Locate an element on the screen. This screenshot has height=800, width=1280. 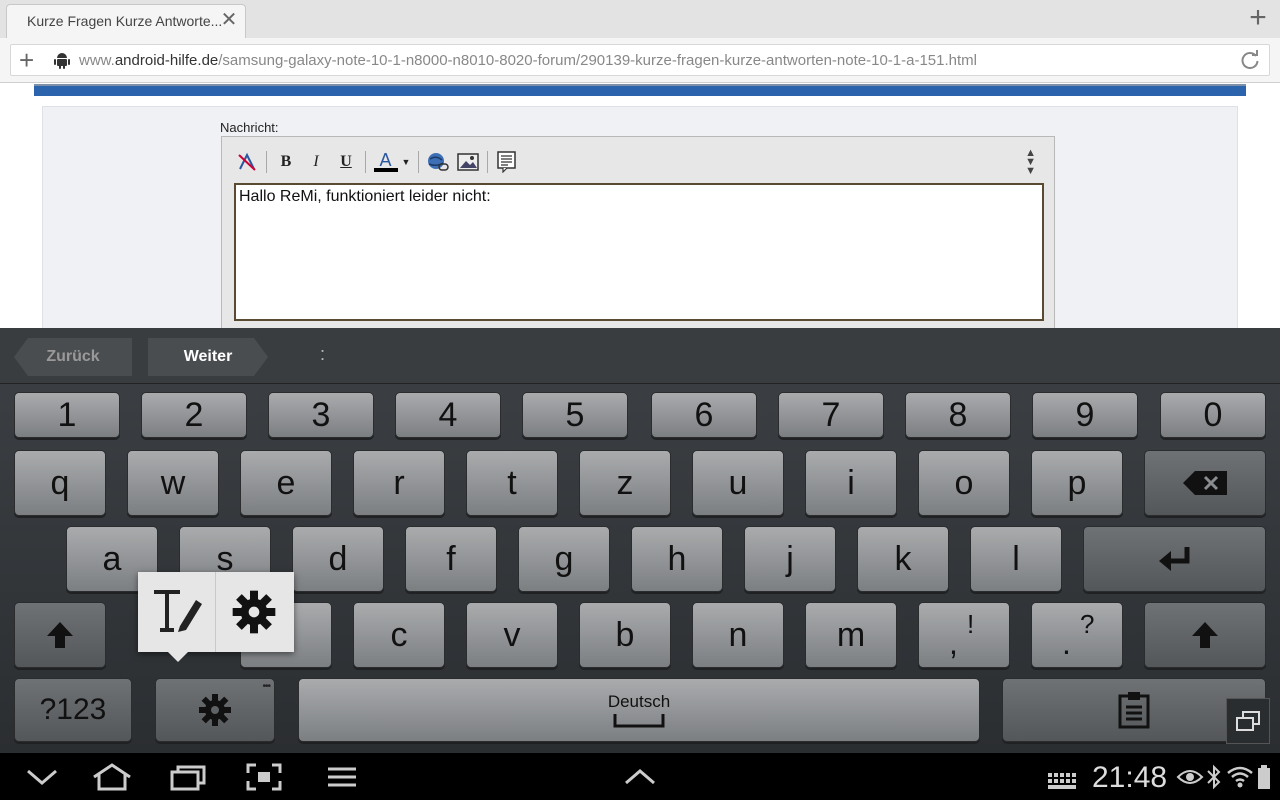
enter-key is located at coordinates (1174, 559).